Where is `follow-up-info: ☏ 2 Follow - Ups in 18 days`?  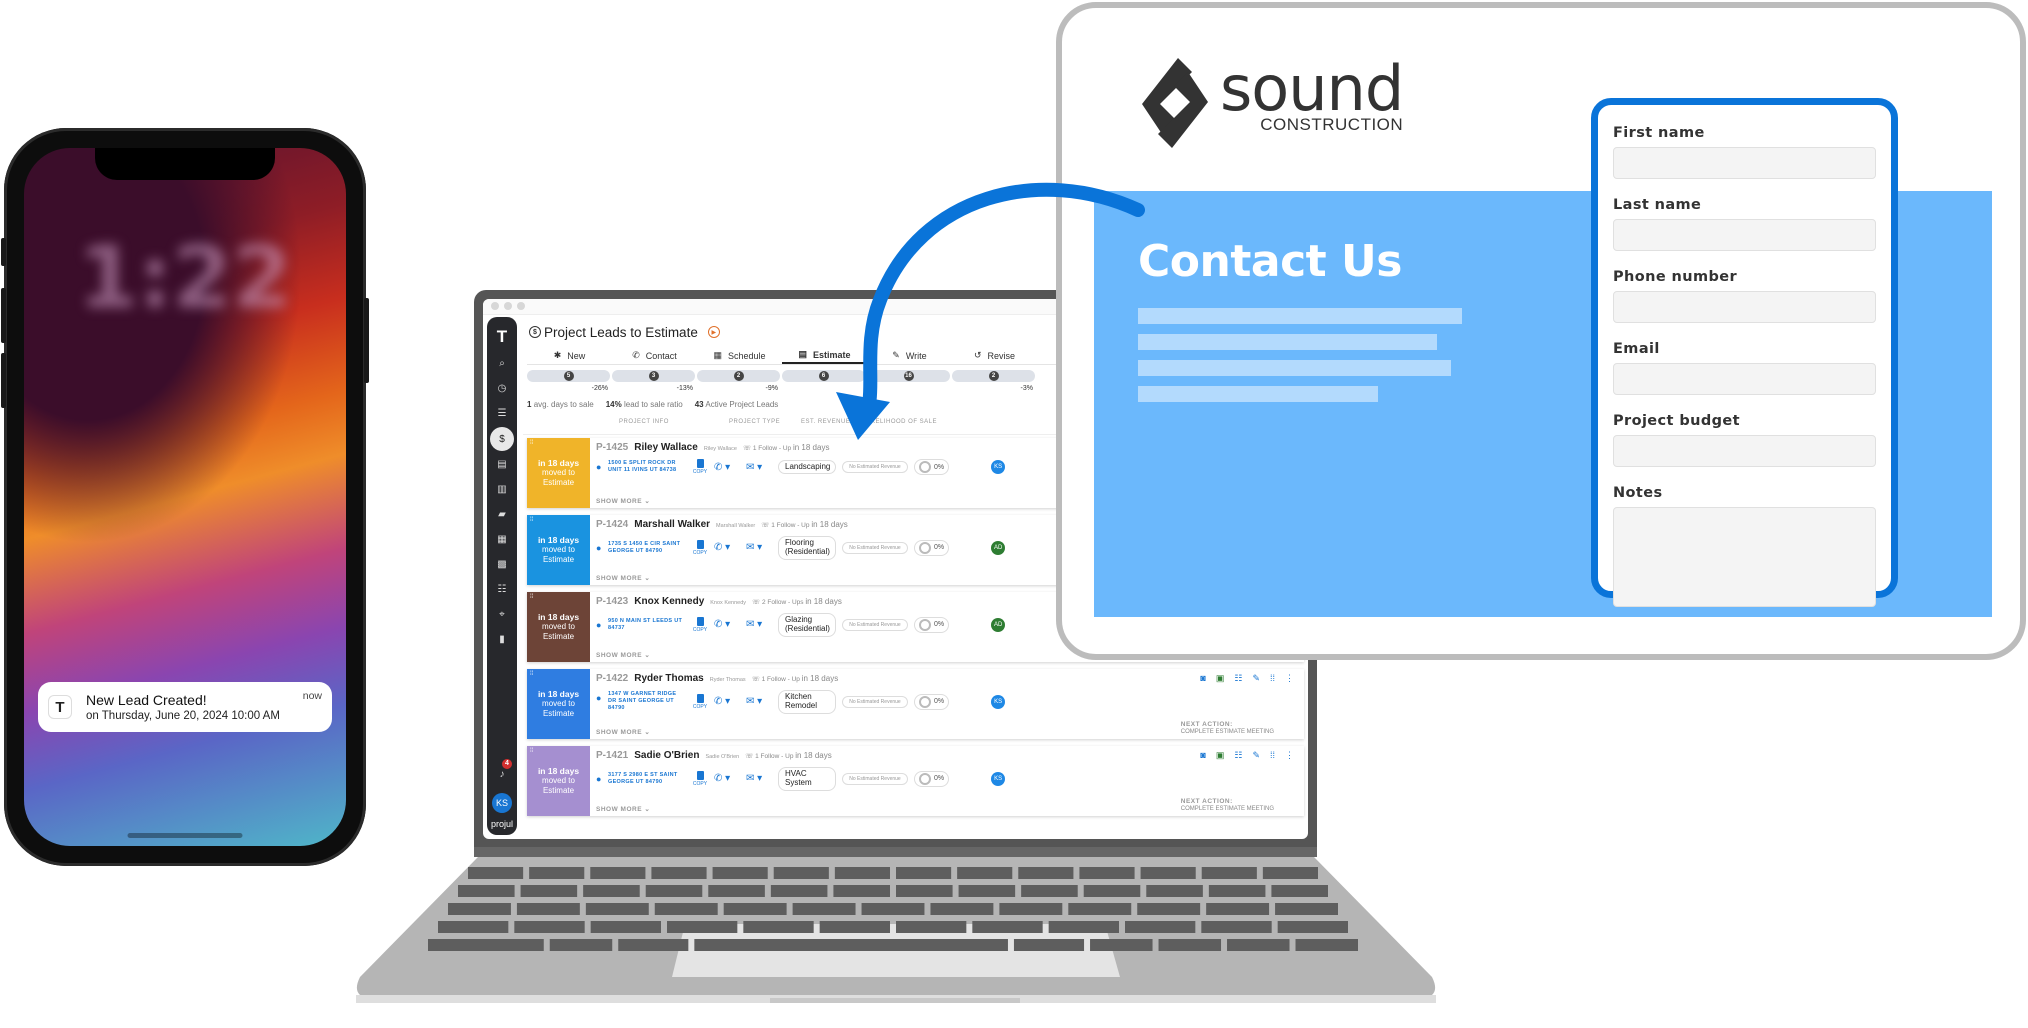
follow-up-info: ☏ 2 Follow - Ups in 18 days is located at coordinates (797, 601).